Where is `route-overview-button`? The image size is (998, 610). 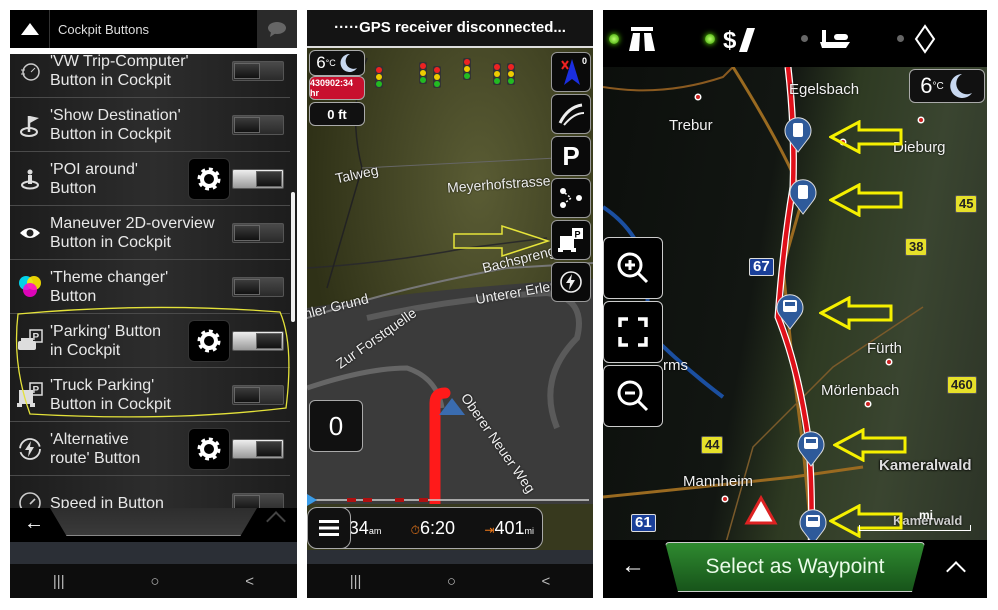
route-overview-button is located at coordinates (571, 114).